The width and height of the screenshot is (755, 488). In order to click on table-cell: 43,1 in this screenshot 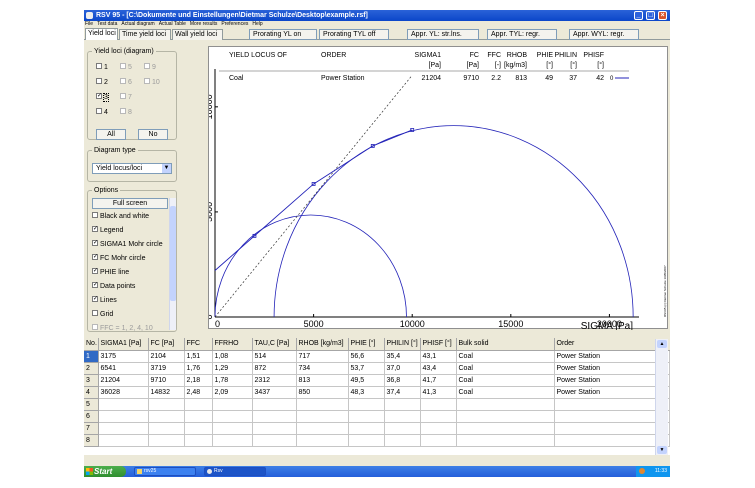, I will do `click(438, 356)`.